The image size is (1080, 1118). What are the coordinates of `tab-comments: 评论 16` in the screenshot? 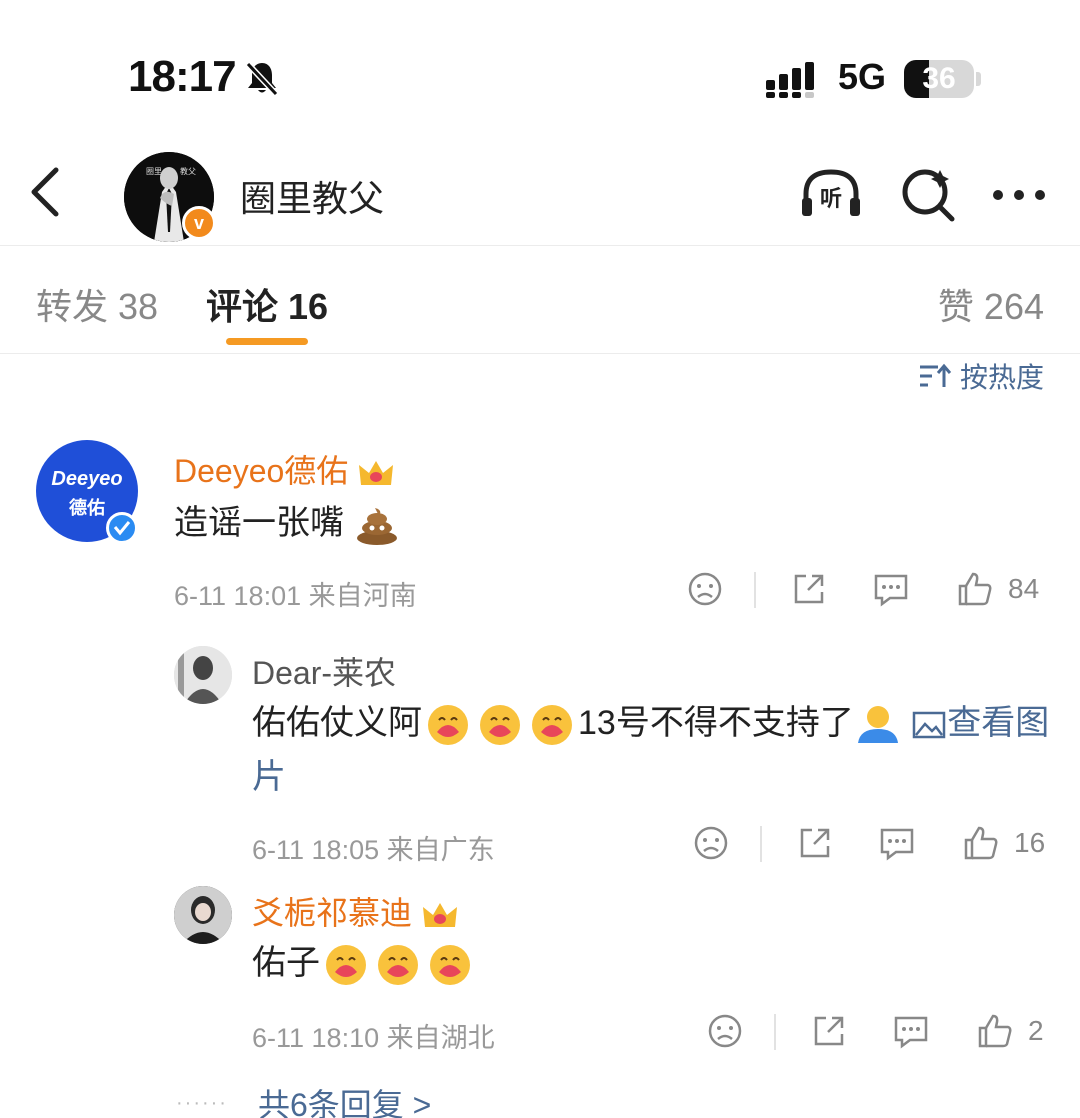 It's located at (267, 304).